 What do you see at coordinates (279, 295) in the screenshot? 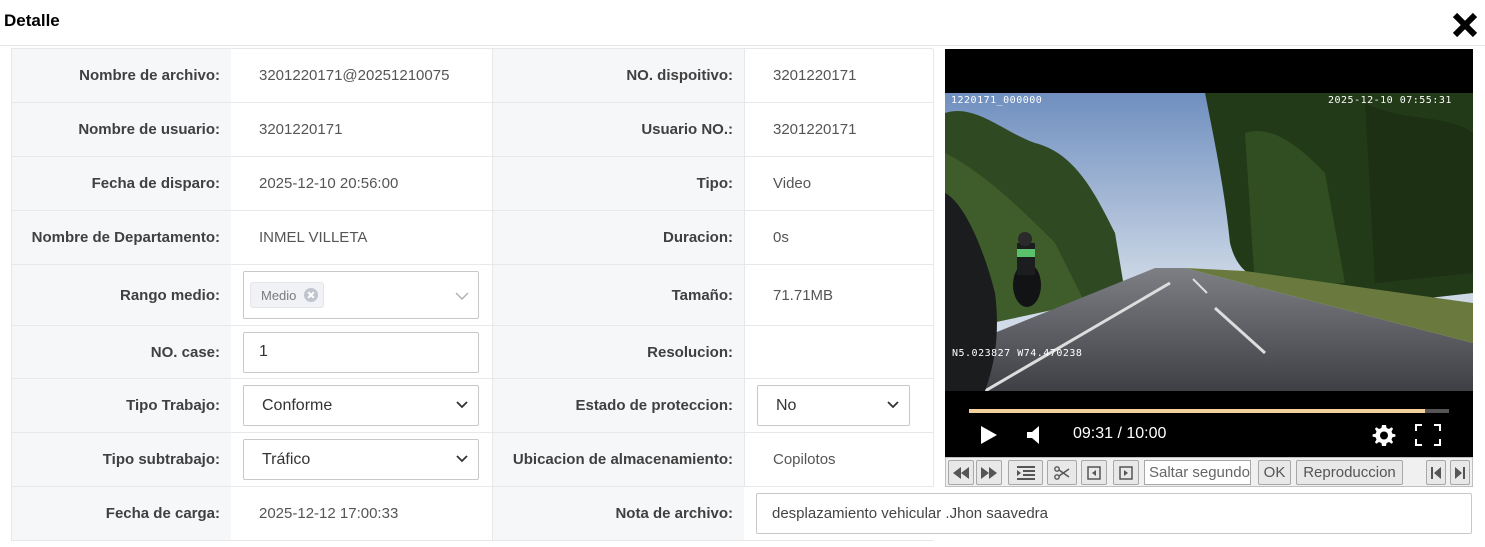
I see `media-range-tag-label: Medio` at bounding box center [279, 295].